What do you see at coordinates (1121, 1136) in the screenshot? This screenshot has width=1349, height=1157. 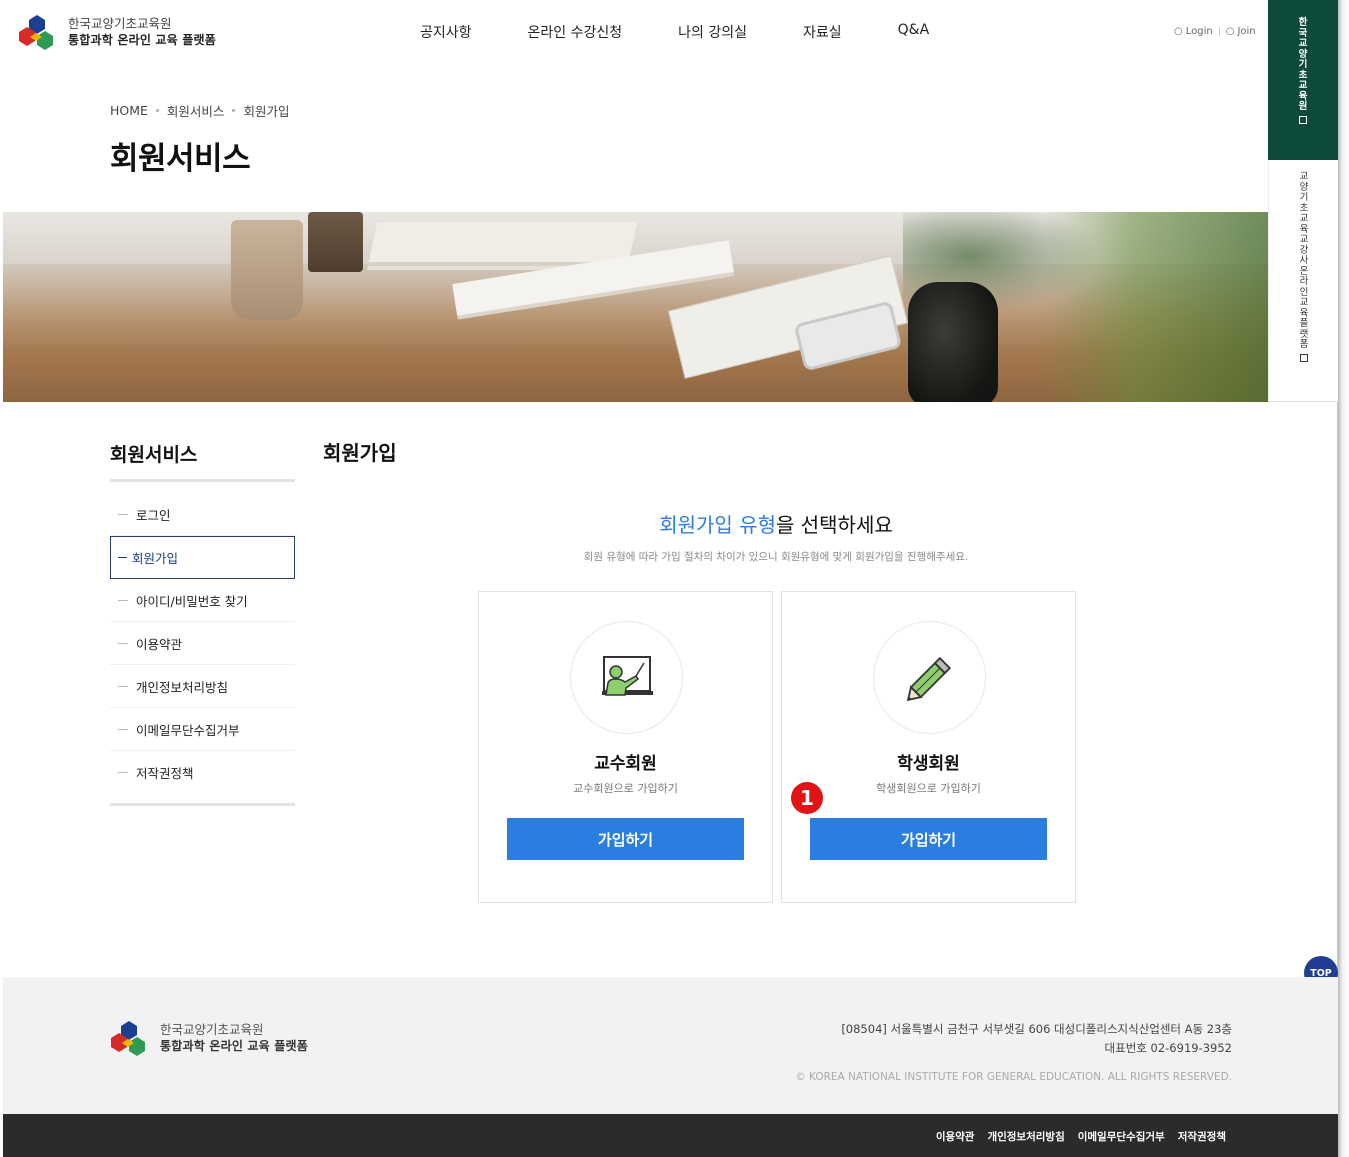 I see `footer-link-email-refusal: 이메일무단수집거부` at bounding box center [1121, 1136].